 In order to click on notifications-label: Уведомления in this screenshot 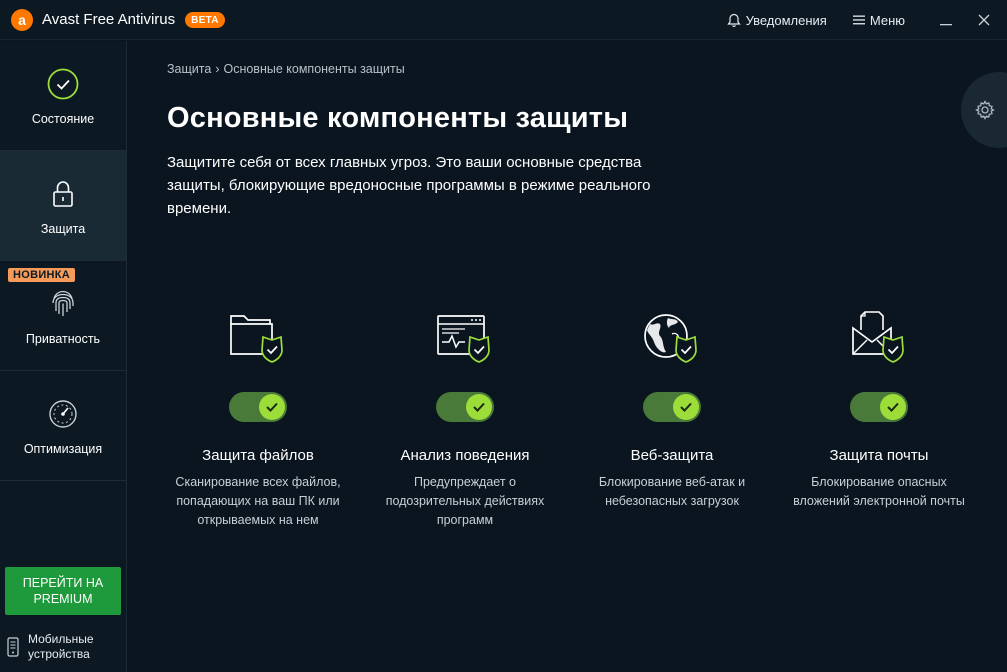, I will do `click(786, 20)`.